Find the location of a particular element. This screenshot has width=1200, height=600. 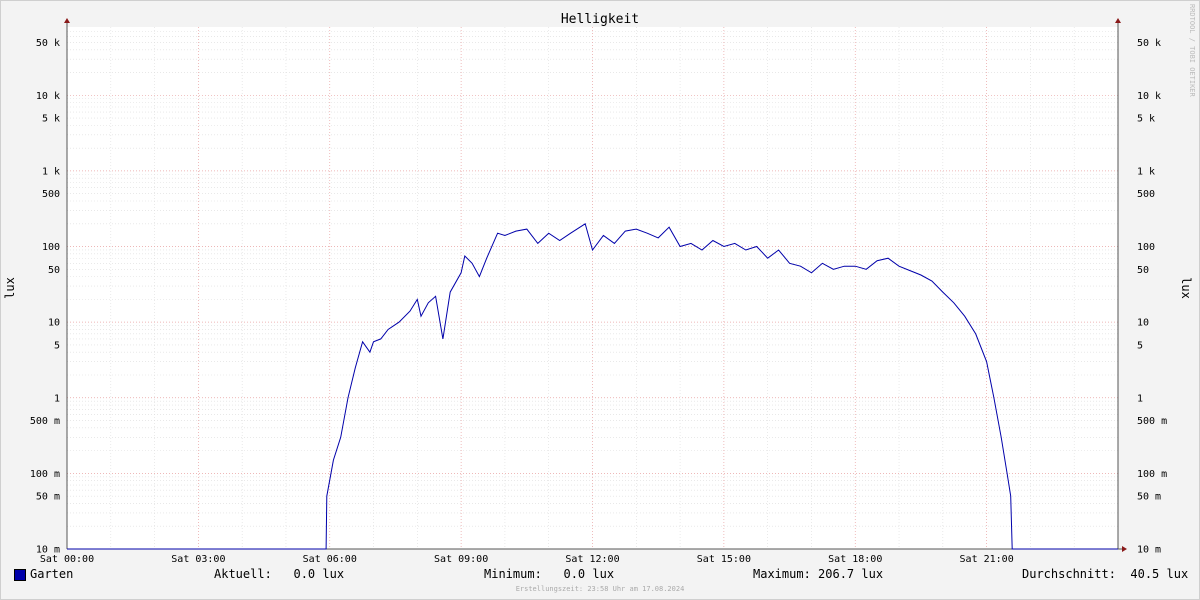

y-tick-label-left: 50 is located at coordinates (54, 270).